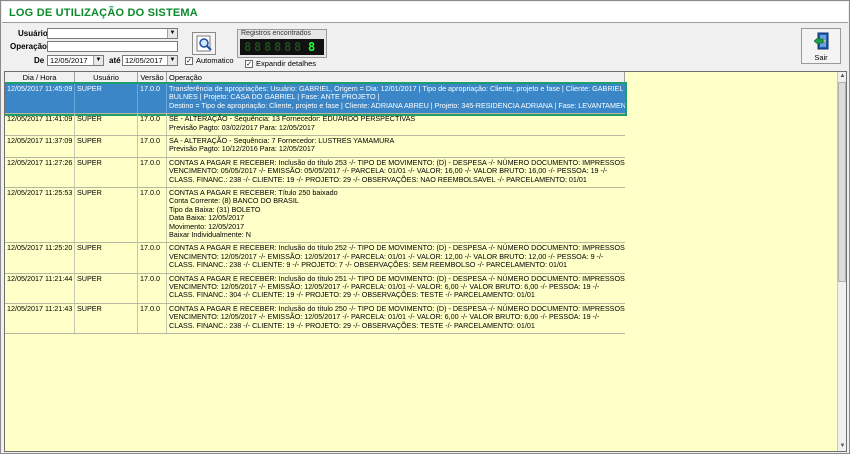 The image size is (850, 454). I want to click on cell-datetime: 12/05/2017 11:21:44, so click(40, 288).